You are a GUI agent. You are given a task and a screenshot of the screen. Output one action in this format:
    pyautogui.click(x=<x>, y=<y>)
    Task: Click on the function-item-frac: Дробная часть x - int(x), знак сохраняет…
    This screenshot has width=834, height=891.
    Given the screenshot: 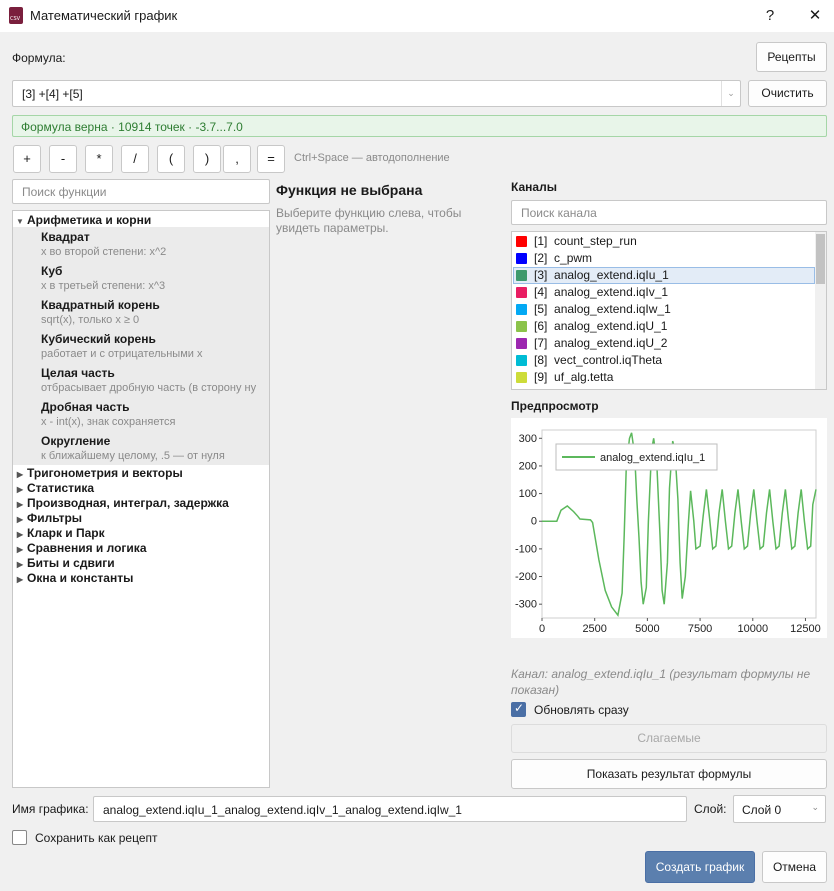 What is the action you would take?
    pyautogui.click(x=141, y=414)
    